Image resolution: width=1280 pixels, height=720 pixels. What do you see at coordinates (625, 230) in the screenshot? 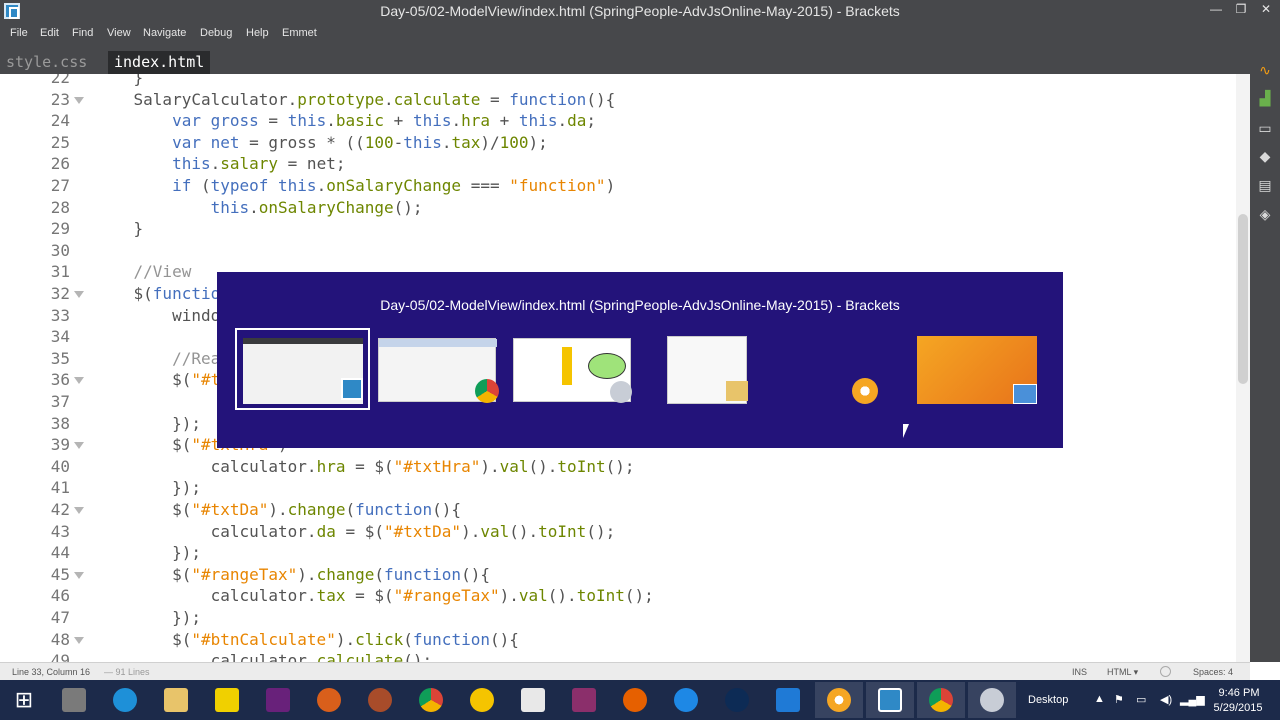
I see `code-line: 29 }` at bounding box center [625, 230].